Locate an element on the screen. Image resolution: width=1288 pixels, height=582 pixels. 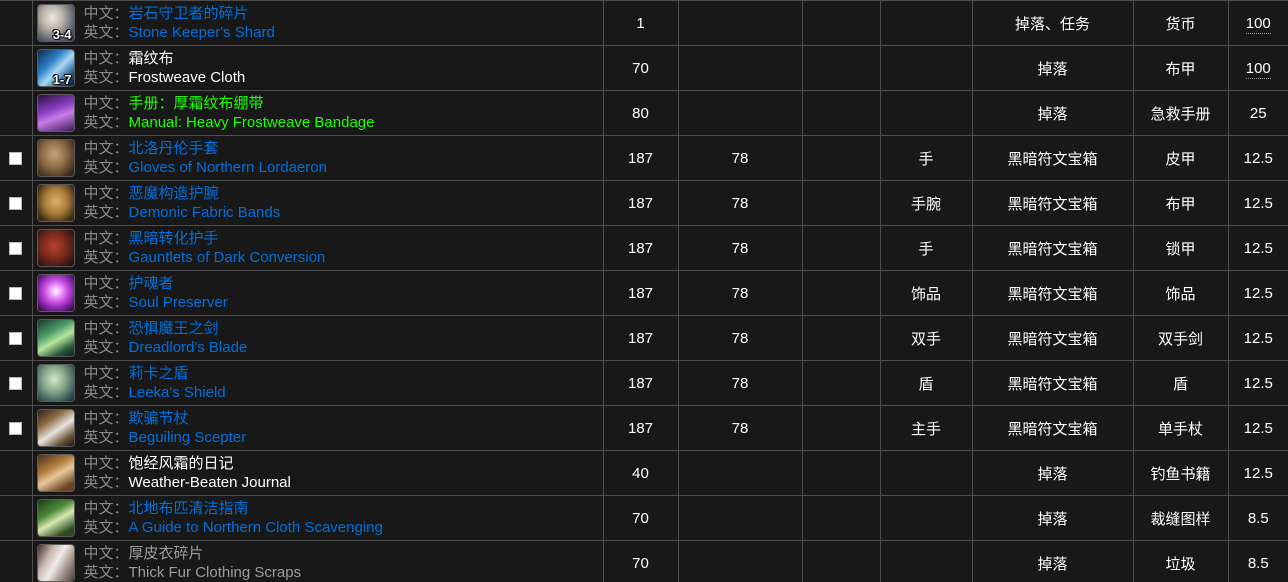
item-link-cn: 莉卡之盾 is located at coordinates (159, 373).